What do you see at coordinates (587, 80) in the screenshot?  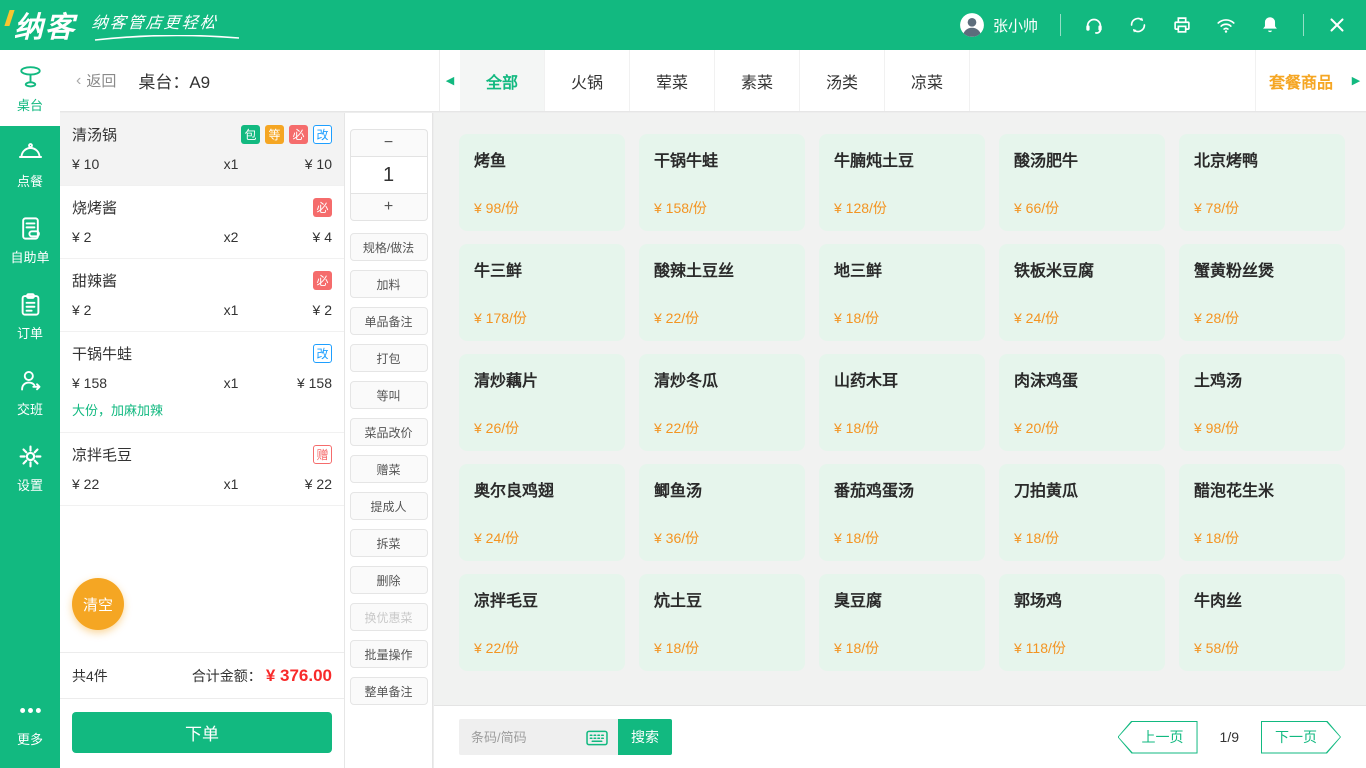 I see `category-tab: 火锅` at bounding box center [587, 80].